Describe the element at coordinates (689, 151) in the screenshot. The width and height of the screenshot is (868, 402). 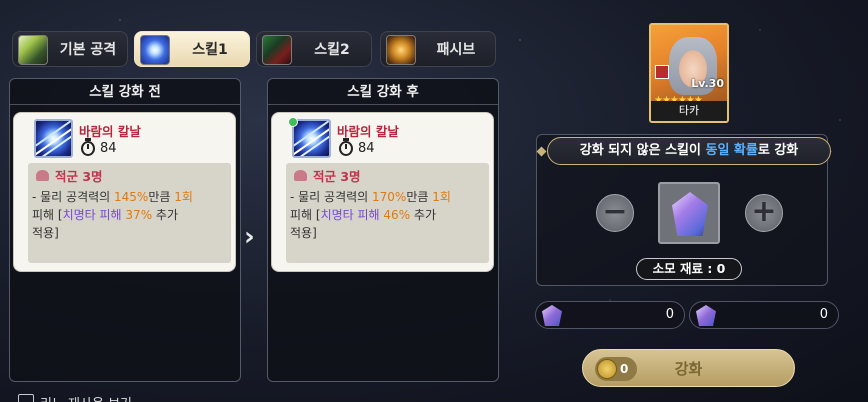
I see `enhance-info-banner: 강화 되지 않은 스킬이 동일 확률로 강화` at that location.